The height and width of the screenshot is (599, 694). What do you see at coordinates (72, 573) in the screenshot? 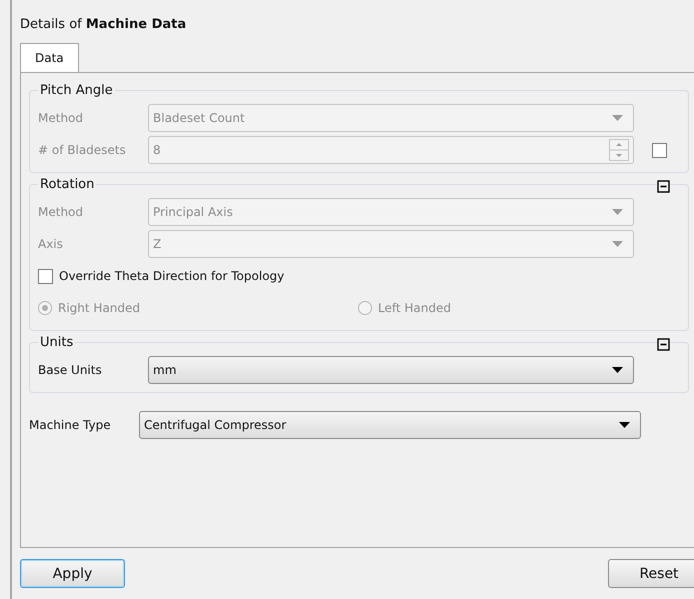
I see `action-button: Apply` at bounding box center [72, 573].